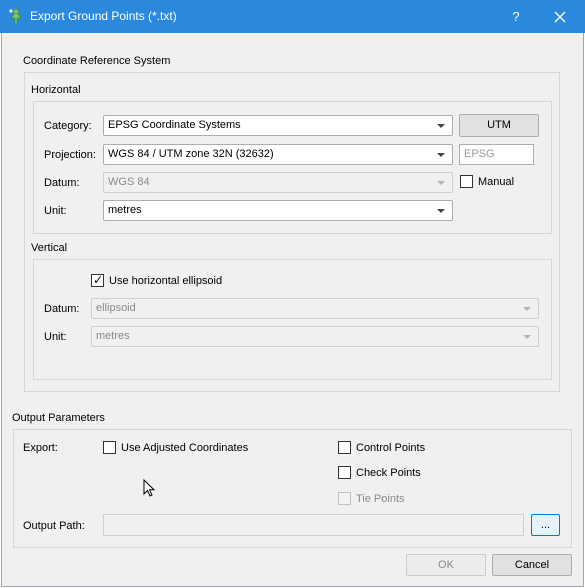 This screenshot has width=585, height=588. I want to click on close-icon, so click(560, 17).